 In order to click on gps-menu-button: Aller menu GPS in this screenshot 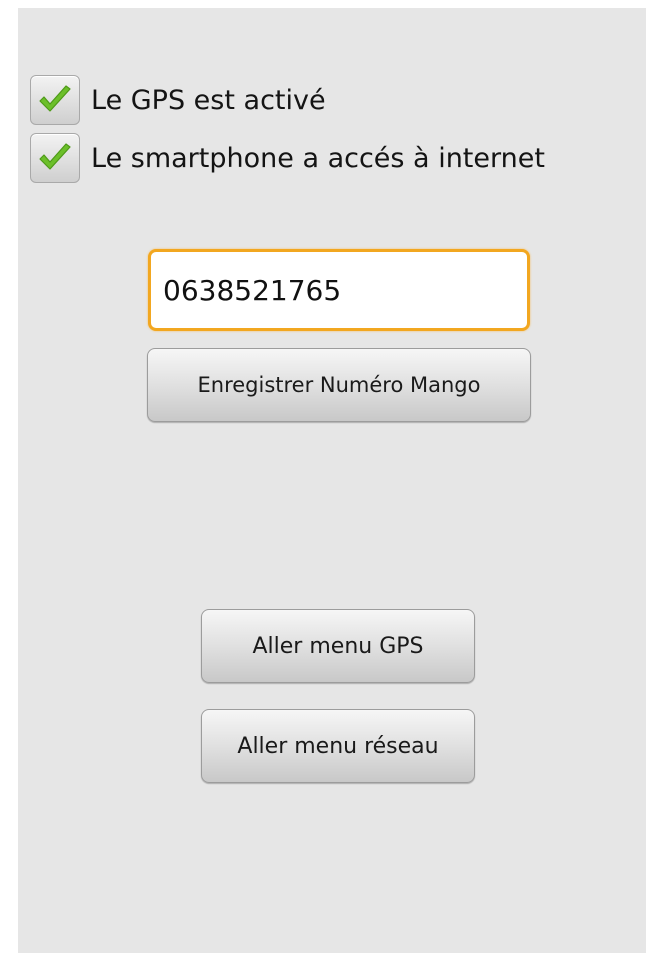, I will do `click(338, 646)`.